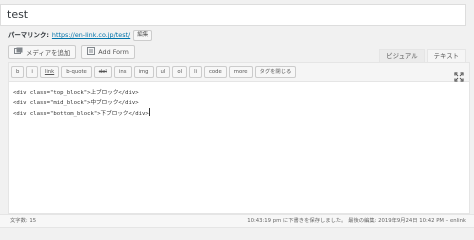 The height and width of the screenshot is (240, 474). Describe the element at coordinates (180, 72) in the screenshot. I see `qt-ol-button: ol` at that location.